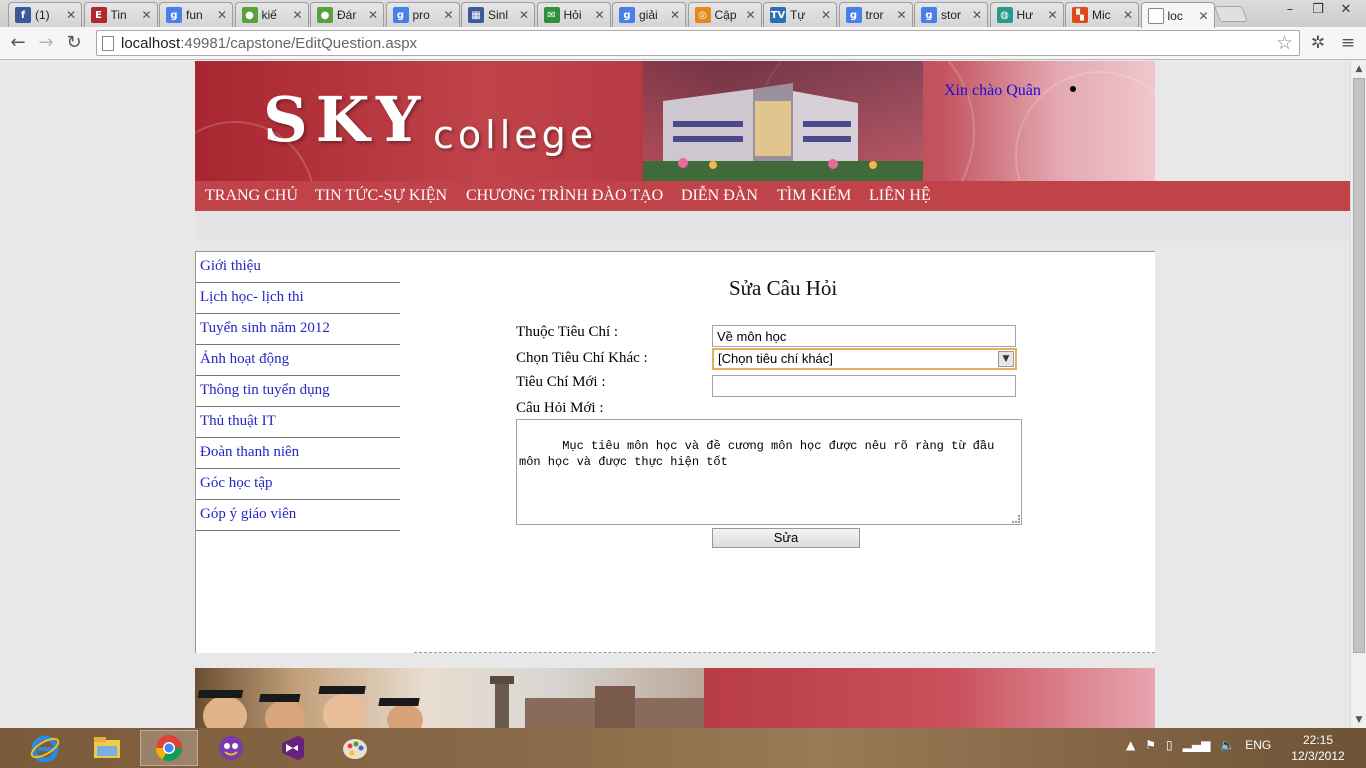 This screenshot has width=1366, height=768. I want to click on file-explorer-icon, so click(107, 748).